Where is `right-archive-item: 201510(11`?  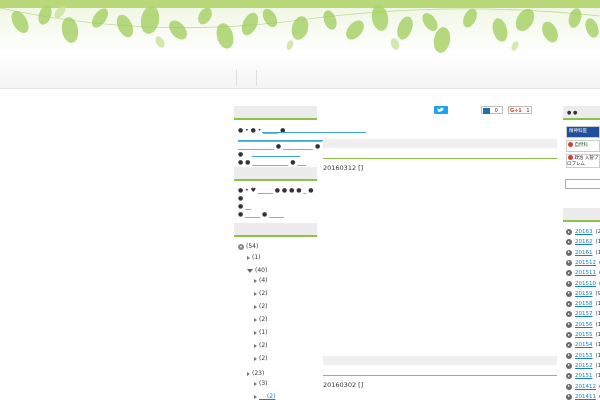
right-archive-item: 201510(11 is located at coordinates (583, 283).